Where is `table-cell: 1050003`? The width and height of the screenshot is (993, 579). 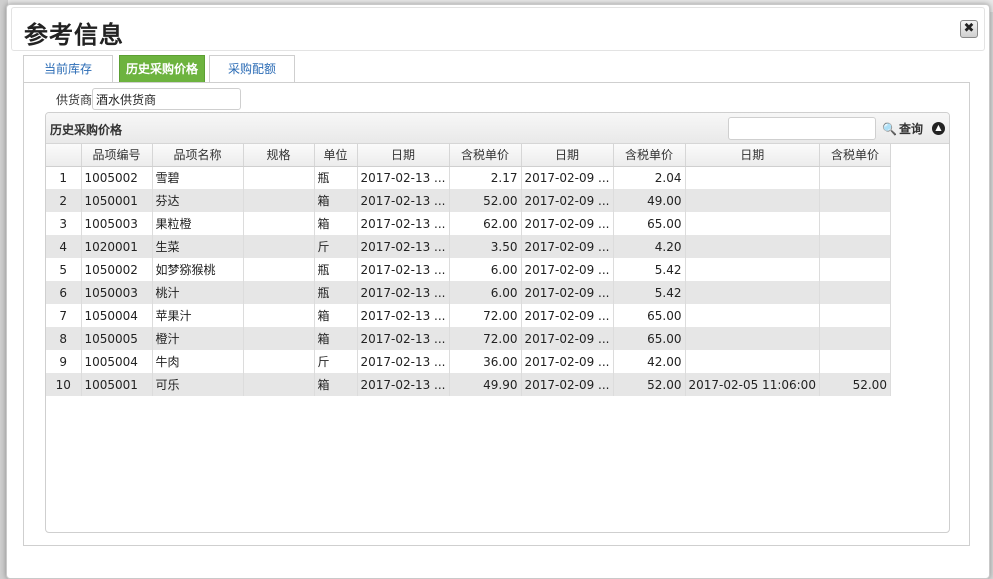 table-cell: 1050003 is located at coordinates (117, 292).